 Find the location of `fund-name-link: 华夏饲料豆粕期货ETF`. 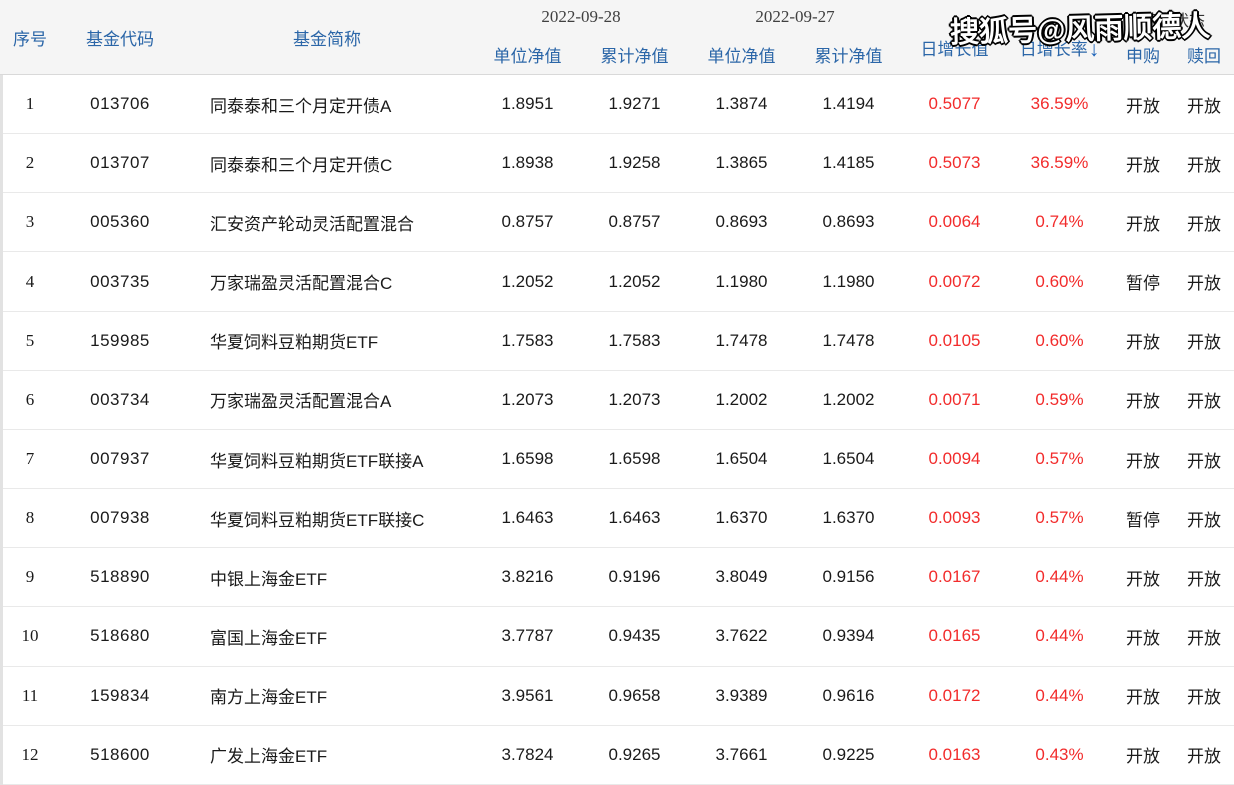

fund-name-link: 华夏饲料豆粕期货ETF is located at coordinates (327, 340).